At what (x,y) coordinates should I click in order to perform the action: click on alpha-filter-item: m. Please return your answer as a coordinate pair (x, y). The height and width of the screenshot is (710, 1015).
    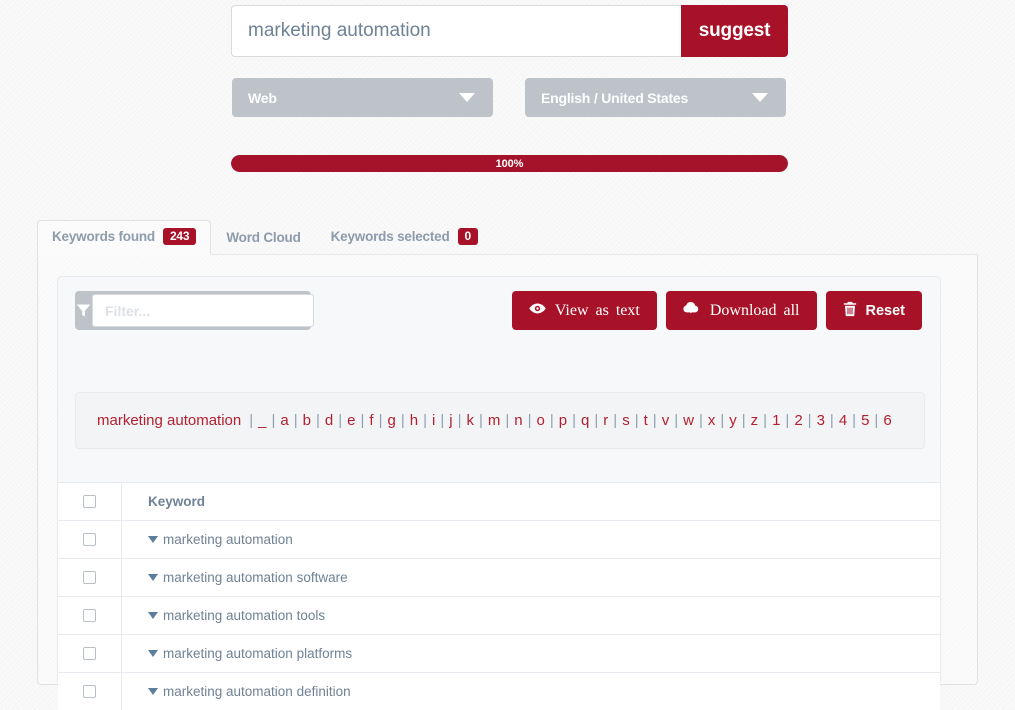
    Looking at the image, I should click on (494, 420).